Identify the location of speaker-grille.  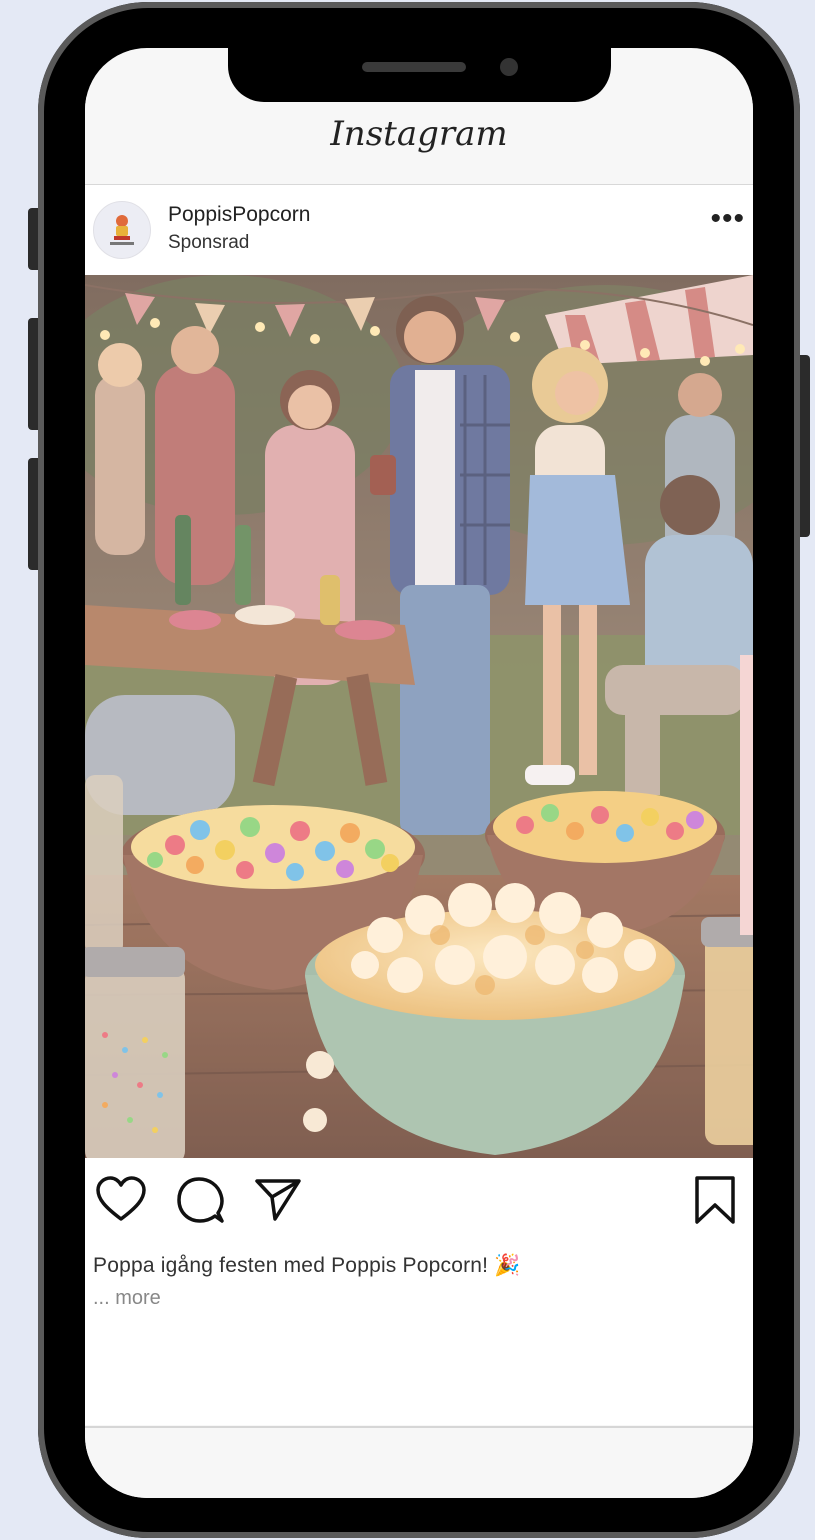
(414, 67).